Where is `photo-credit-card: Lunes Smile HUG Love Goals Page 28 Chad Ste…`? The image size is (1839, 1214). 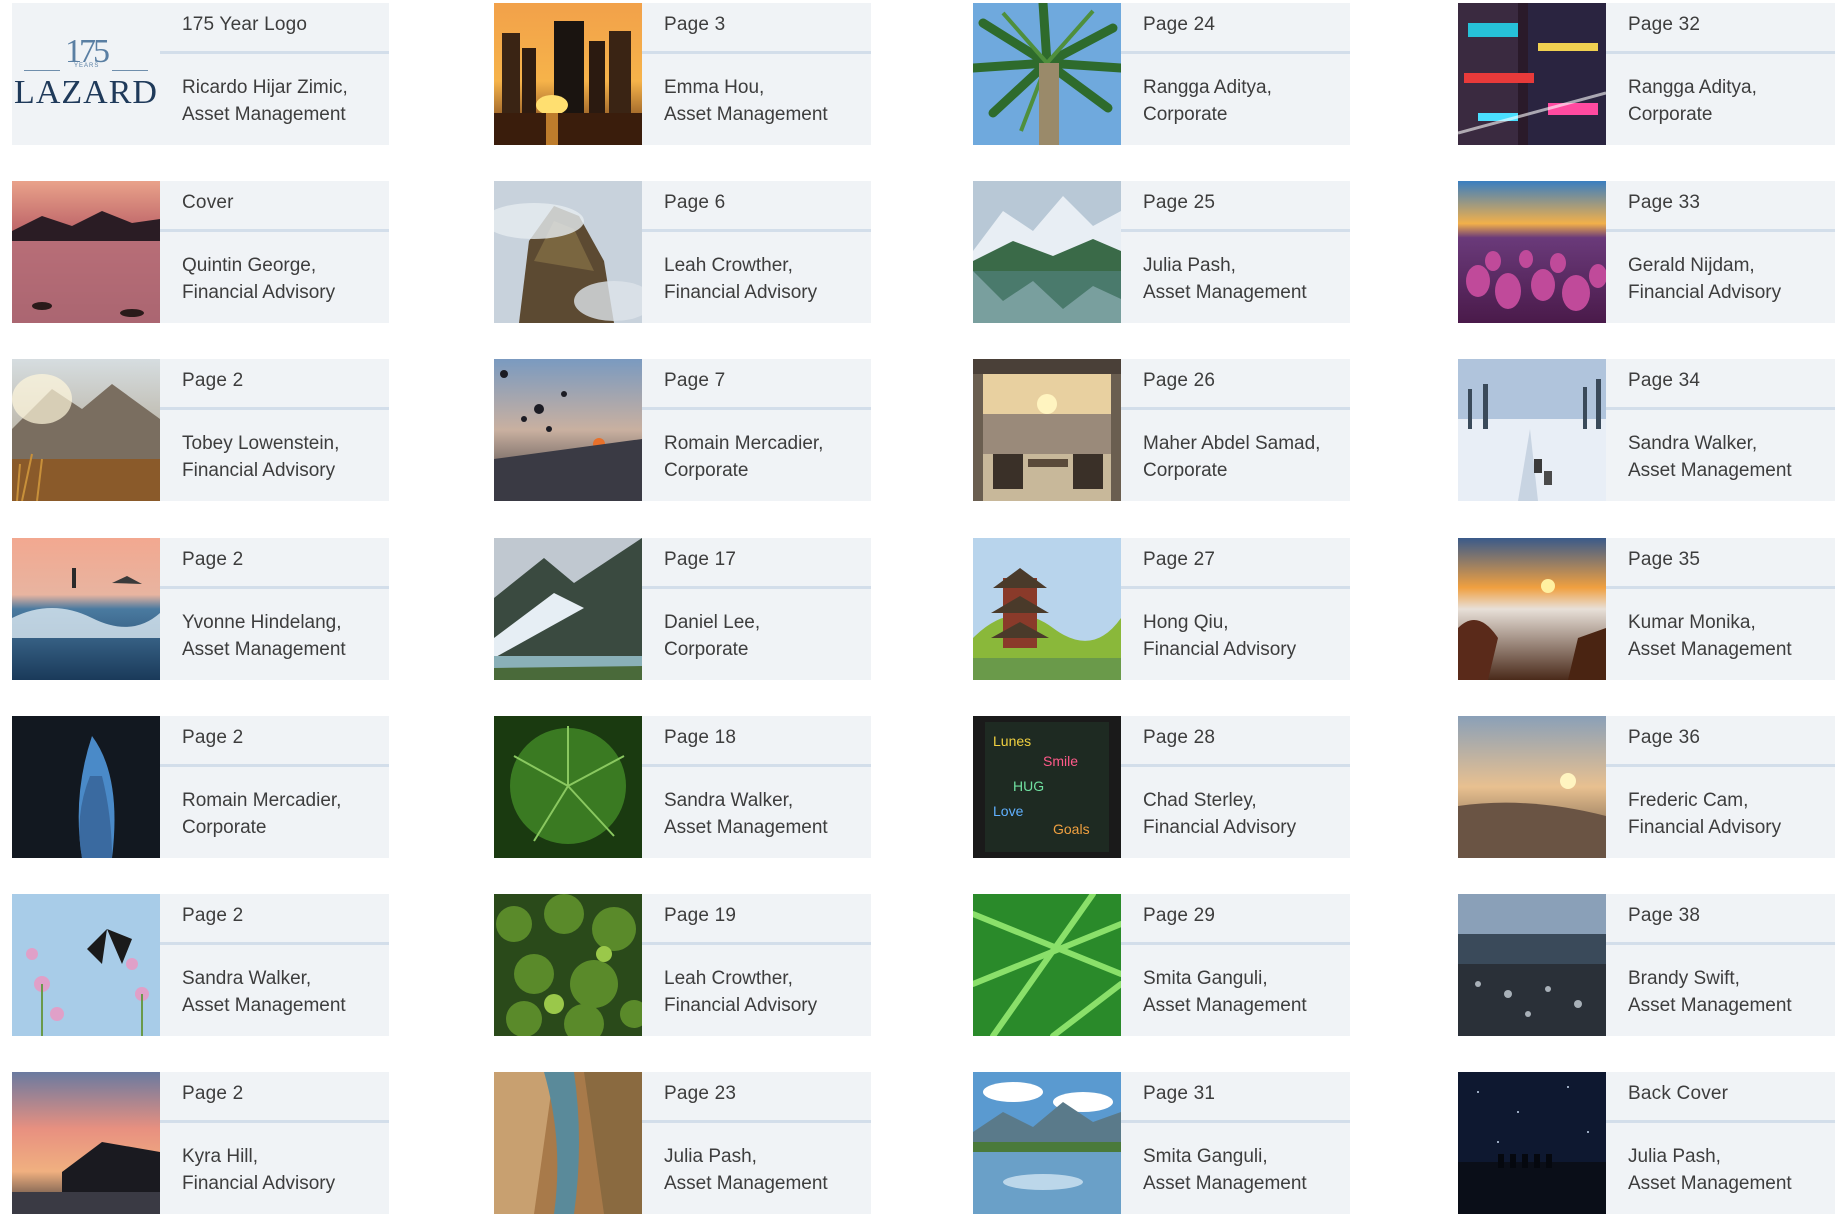
photo-credit-card: Lunes Smile HUG Love Goals Page 28 Chad Ste… is located at coordinates (1161, 787).